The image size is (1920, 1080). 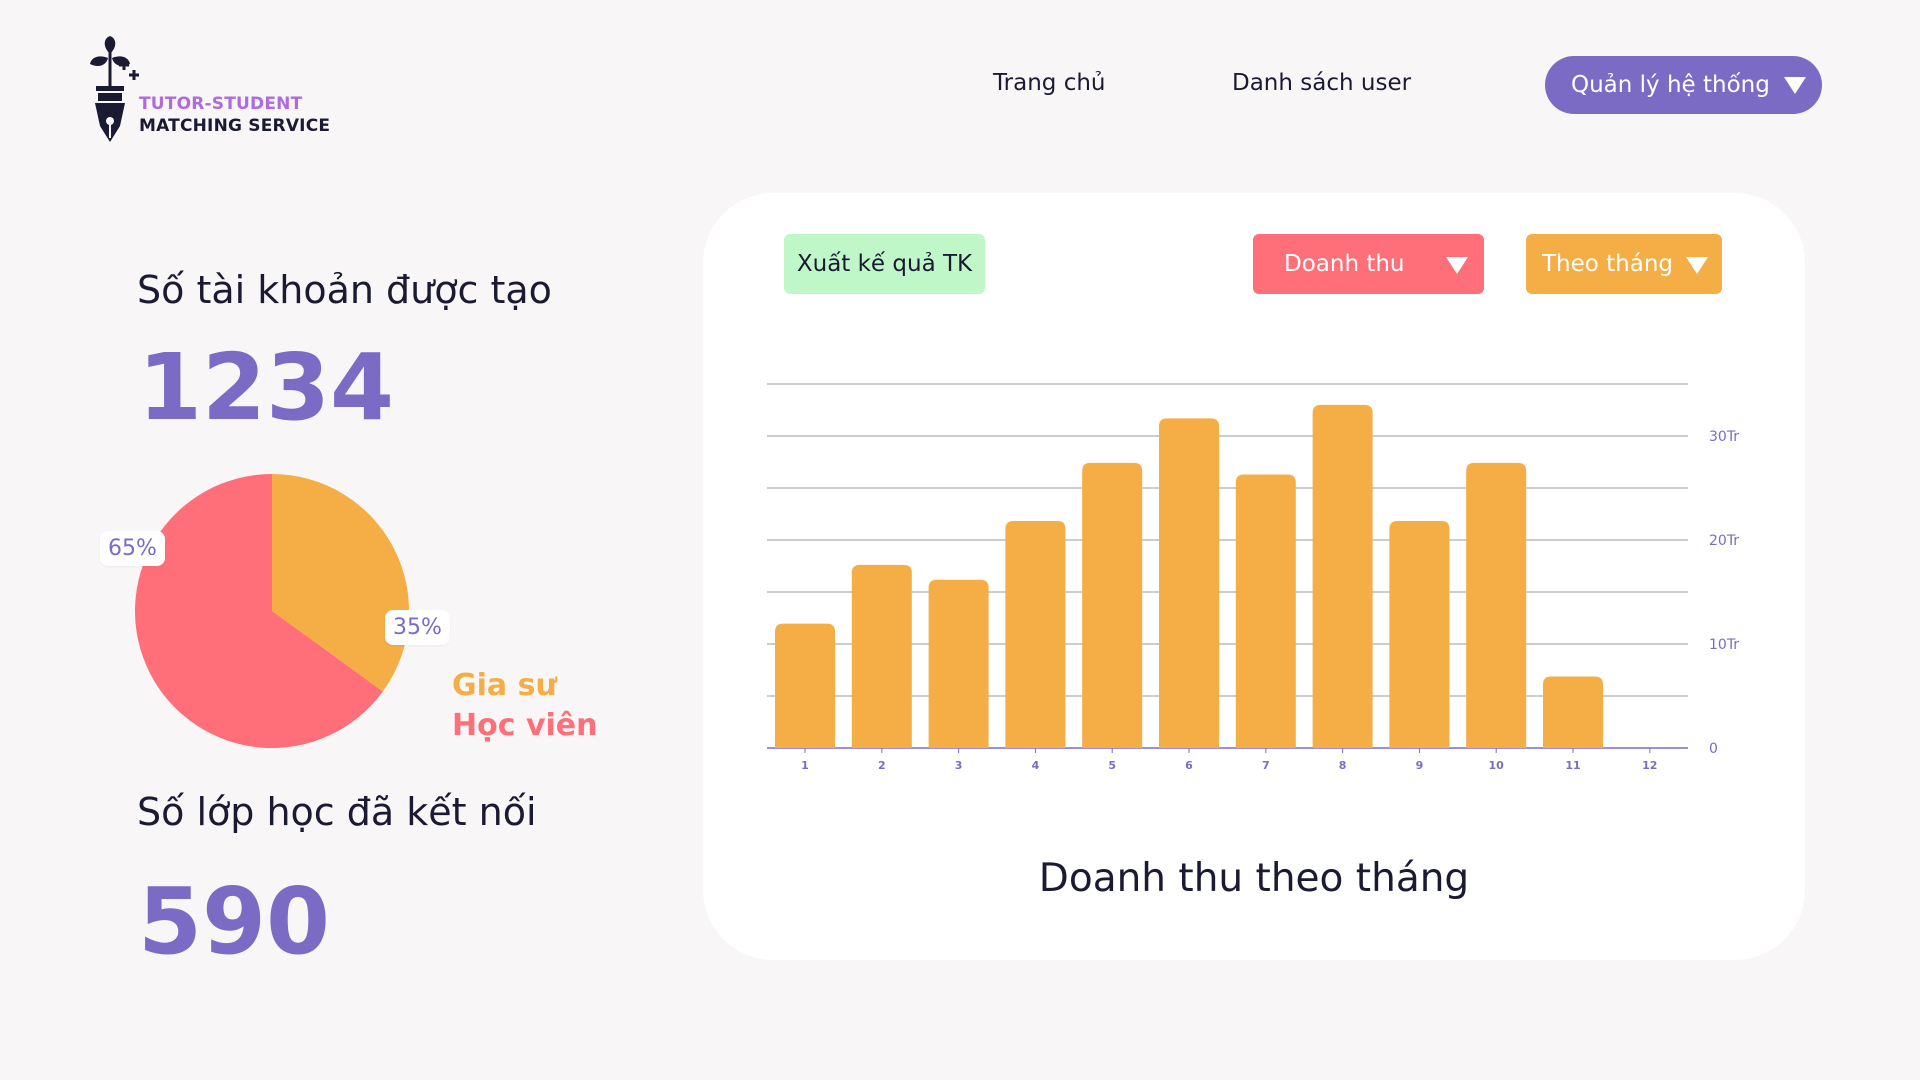 What do you see at coordinates (344, 290) in the screenshot?
I see `accounts-created-title: Số tài khoản được tạo` at bounding box center [344, 290].